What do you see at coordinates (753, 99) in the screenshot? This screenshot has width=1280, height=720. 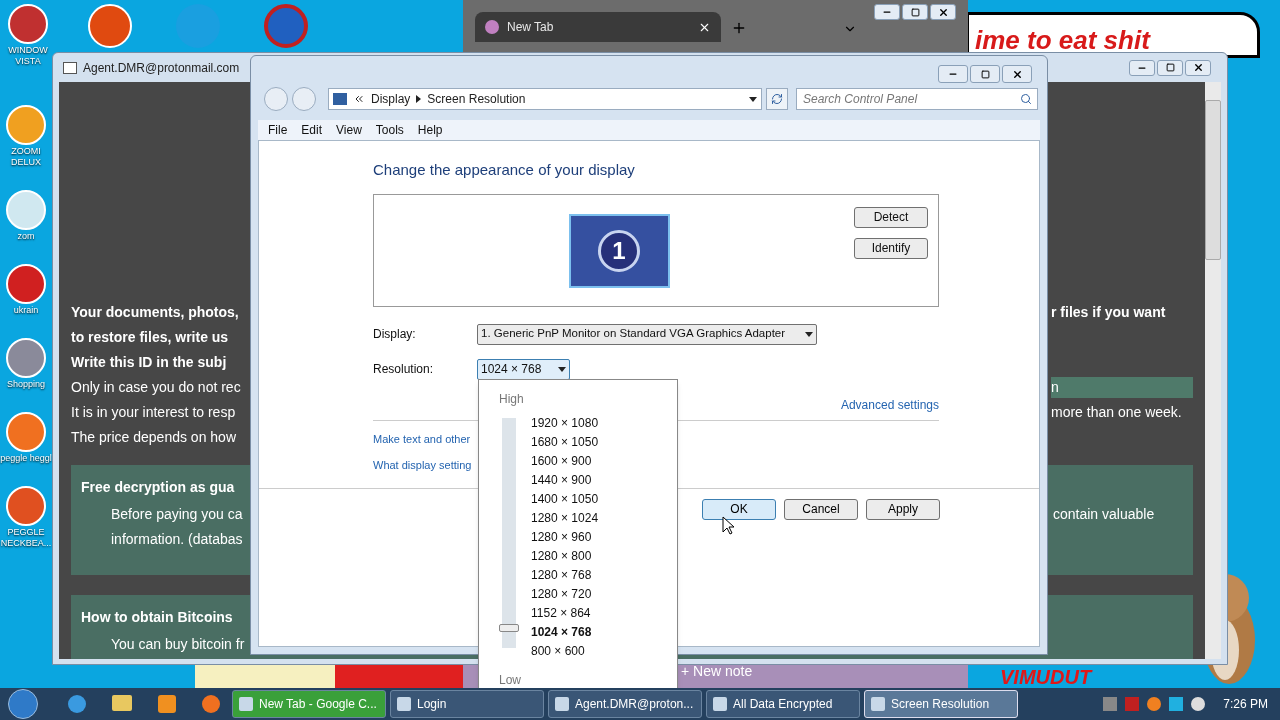 I see `dropdown-caret-icon` at bounding box center [753, 99].